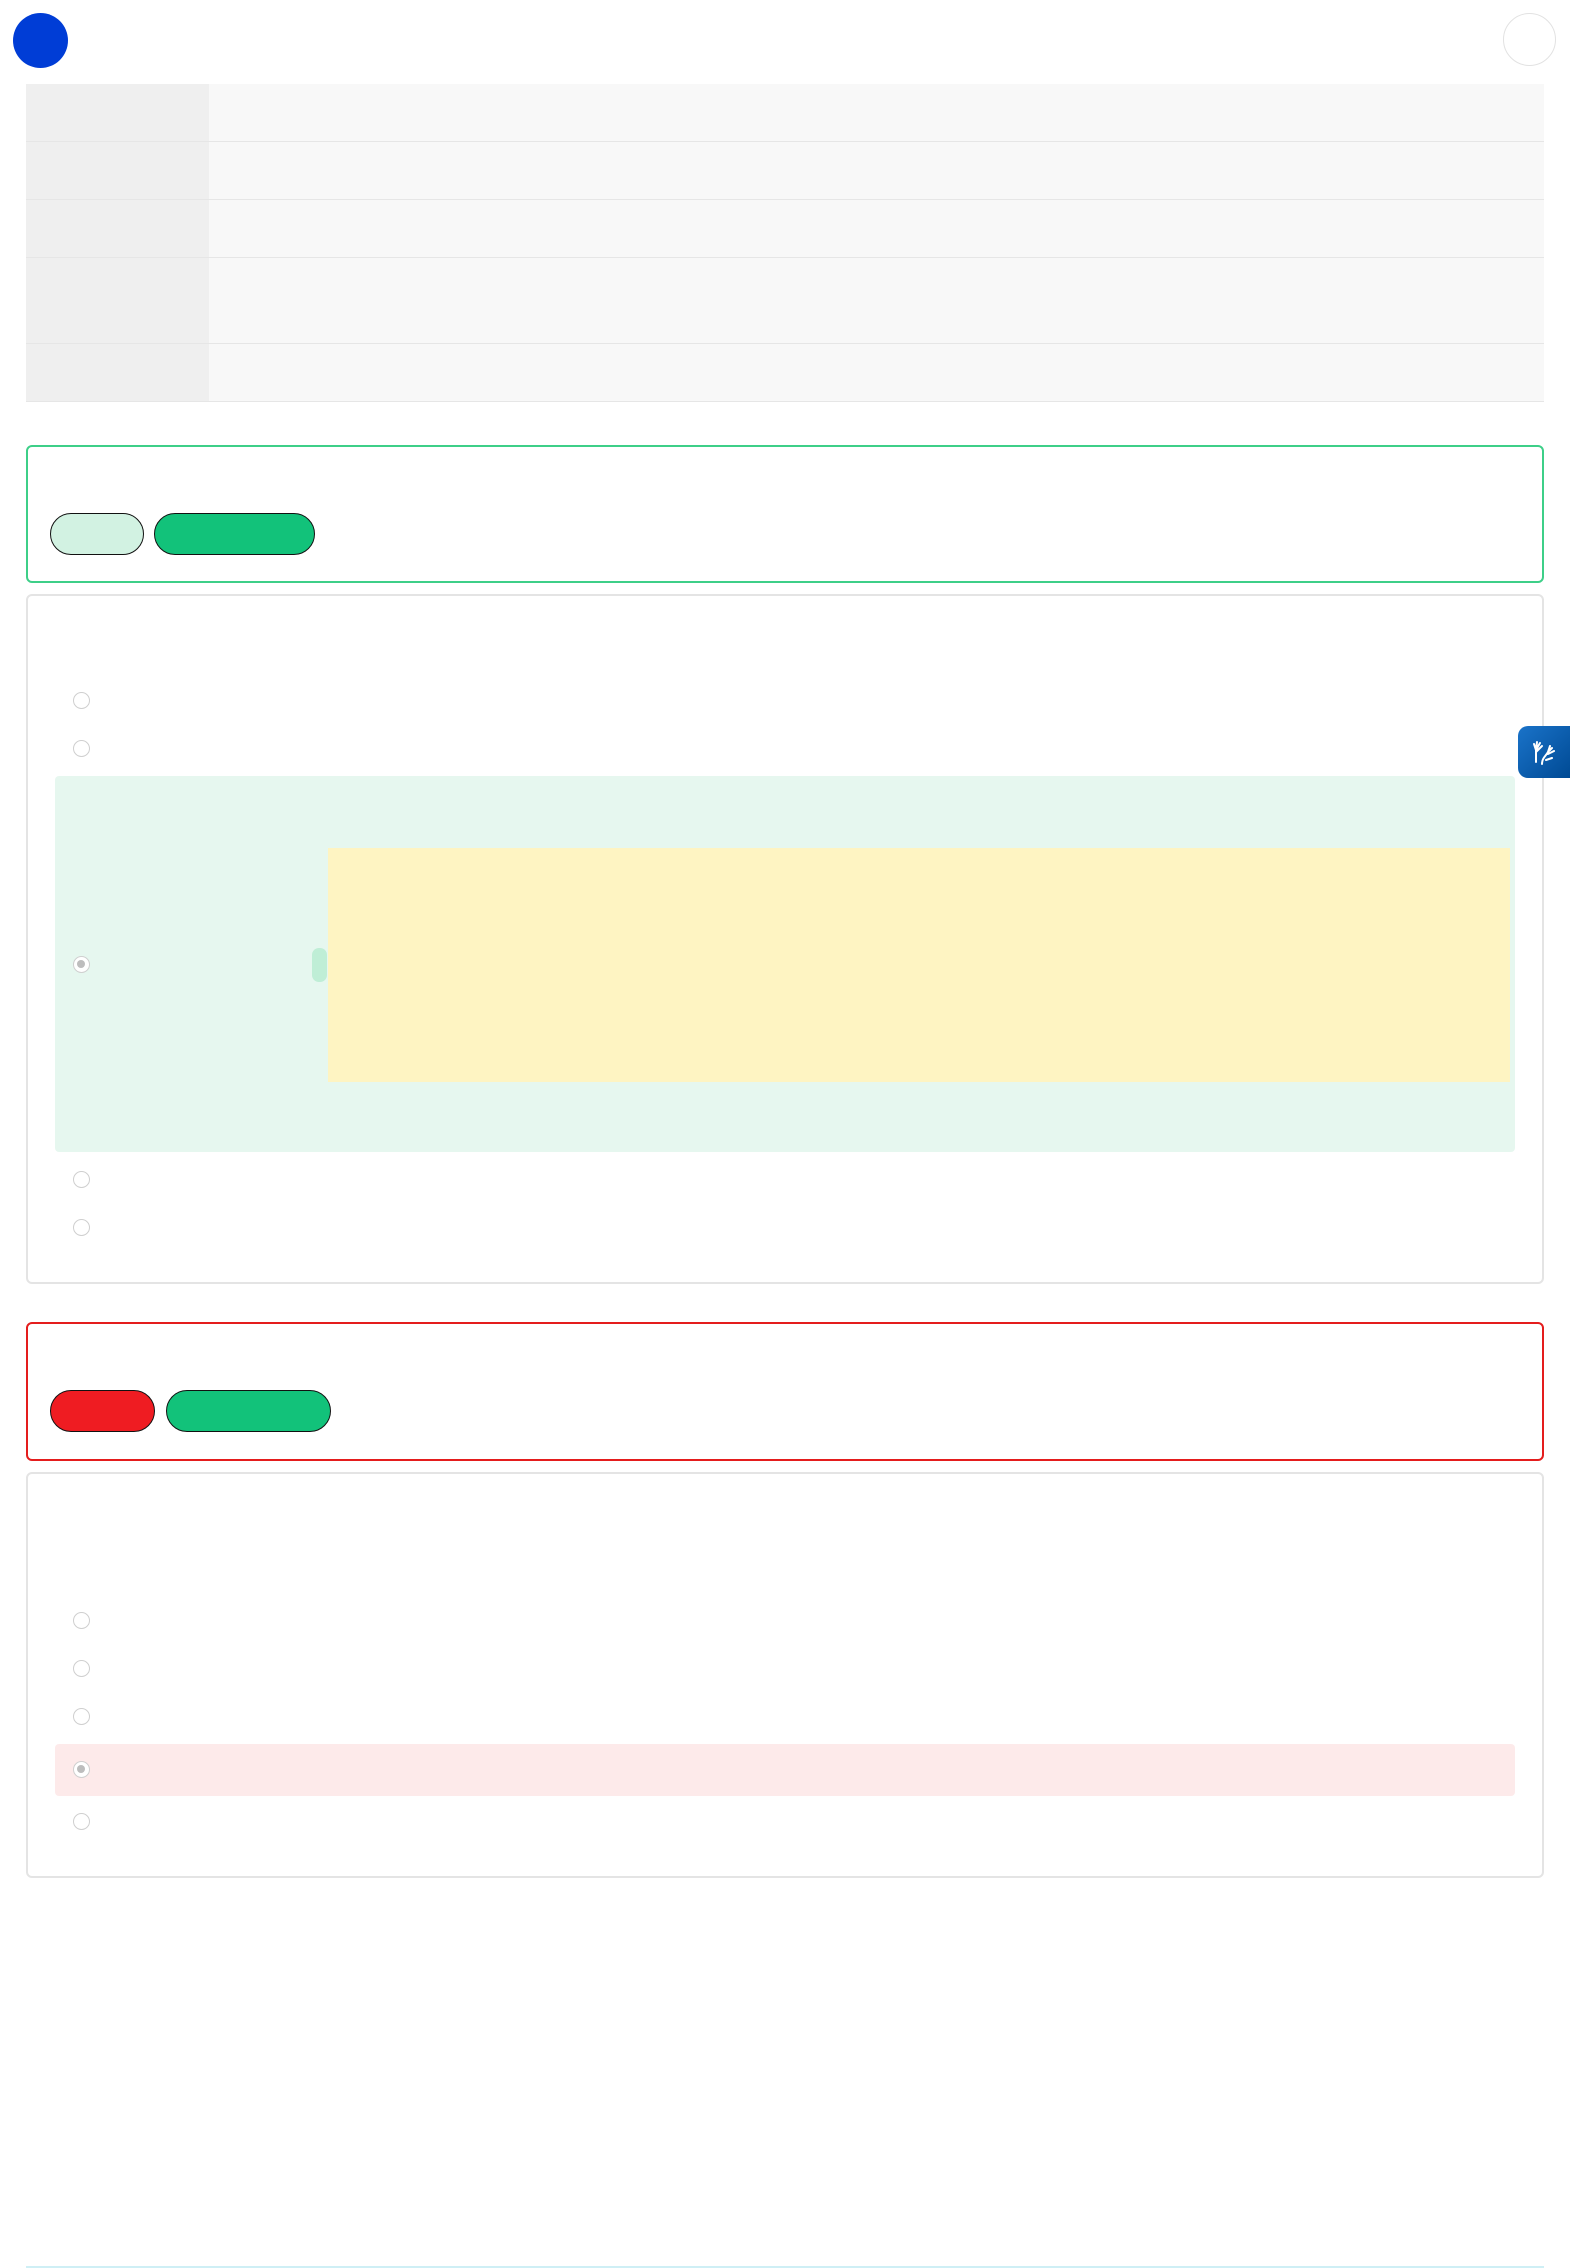  I want to click on sign-language-hands-icon, so click(1544, 753).